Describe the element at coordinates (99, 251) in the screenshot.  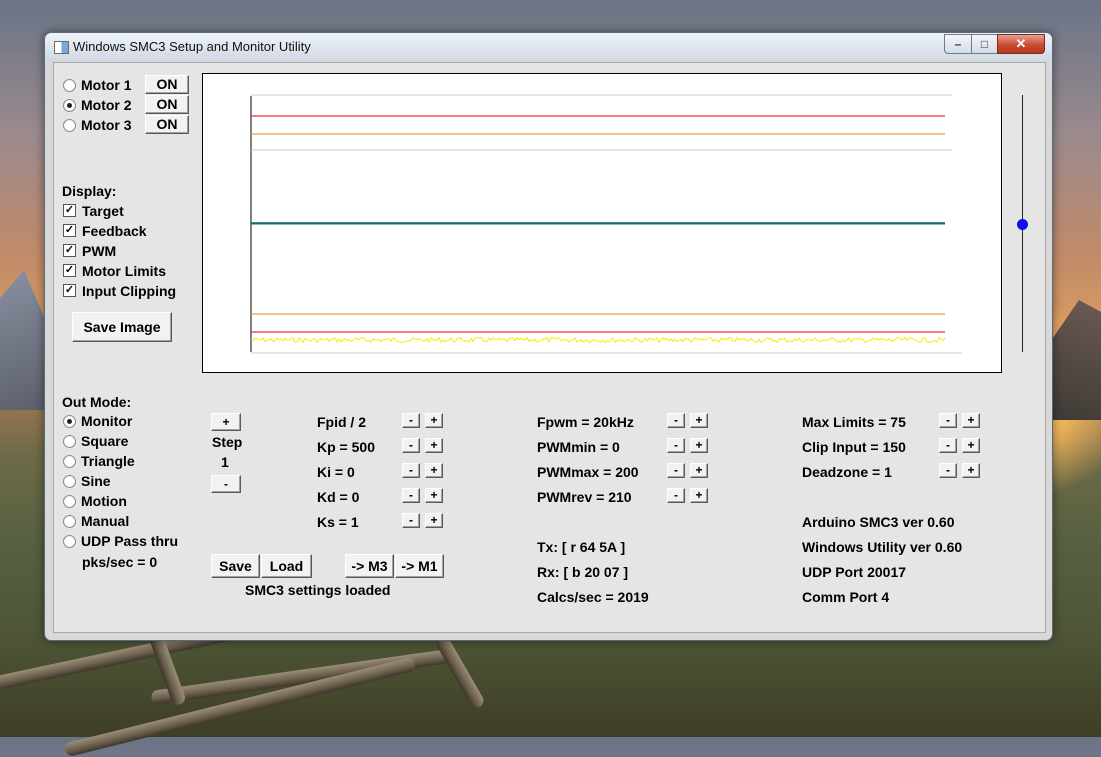
I see `pwm-label: PWM` at that location.